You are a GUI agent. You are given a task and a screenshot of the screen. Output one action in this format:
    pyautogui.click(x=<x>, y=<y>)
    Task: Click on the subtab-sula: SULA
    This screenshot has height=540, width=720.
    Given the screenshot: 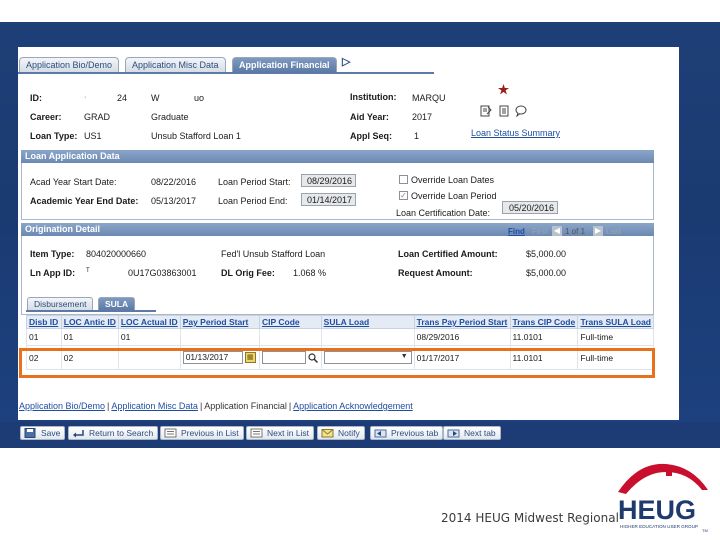 What is the action you would take?
    pyautogui.click(x=117, y=303)
    